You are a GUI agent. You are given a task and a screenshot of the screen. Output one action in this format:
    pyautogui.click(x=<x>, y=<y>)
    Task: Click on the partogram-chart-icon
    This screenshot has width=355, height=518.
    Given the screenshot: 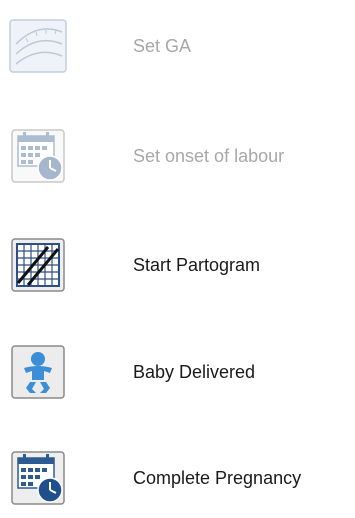 What is the action you would take?
    pyautogui.click(x=38, y=265)
    